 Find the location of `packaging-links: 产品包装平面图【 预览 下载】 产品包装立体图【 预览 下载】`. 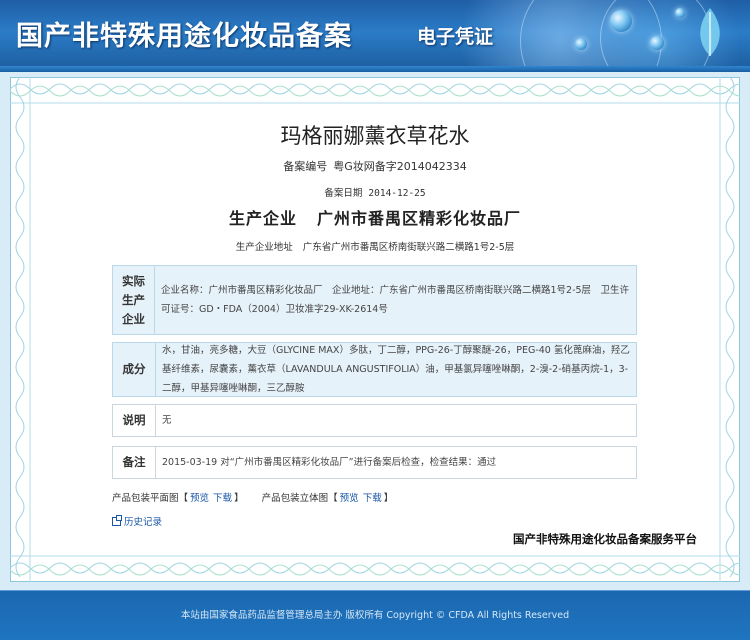

packaging-links: 产品包装平面图【 预览 下载】 产品包装立体图【 预览 下载】 is located at coordinates (252, 497).